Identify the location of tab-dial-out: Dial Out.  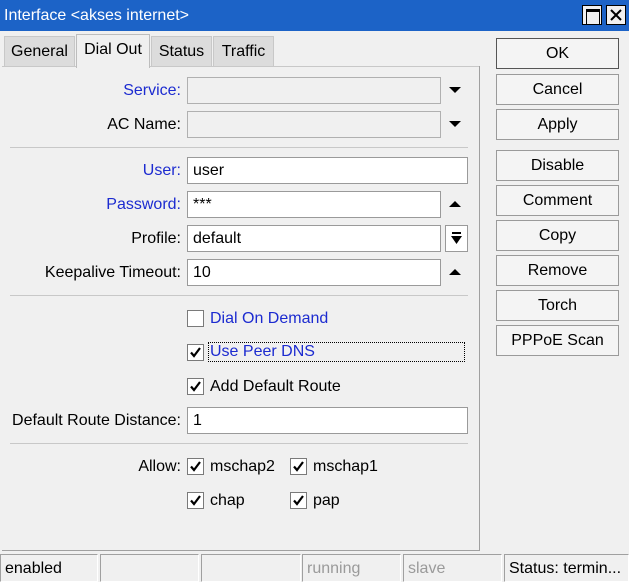
(113, 51).